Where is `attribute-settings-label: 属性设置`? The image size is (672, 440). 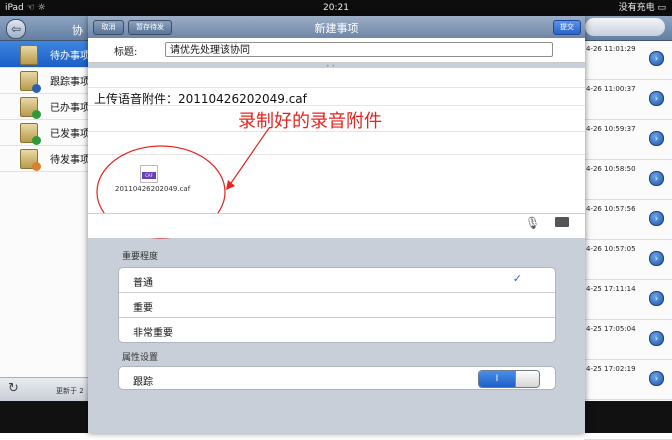 attribute-settings-label: 属性设置 is located at coordinates (140, 358).